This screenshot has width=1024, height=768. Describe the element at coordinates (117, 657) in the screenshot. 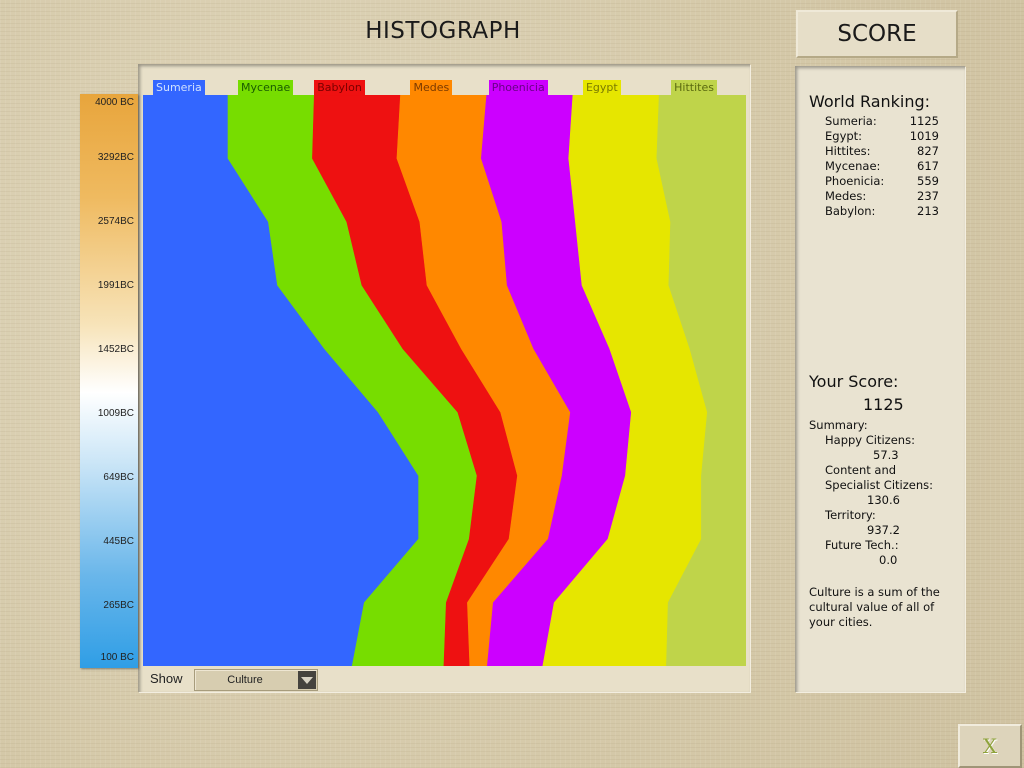

I see `timeline-tick: 100 BC` at that location.